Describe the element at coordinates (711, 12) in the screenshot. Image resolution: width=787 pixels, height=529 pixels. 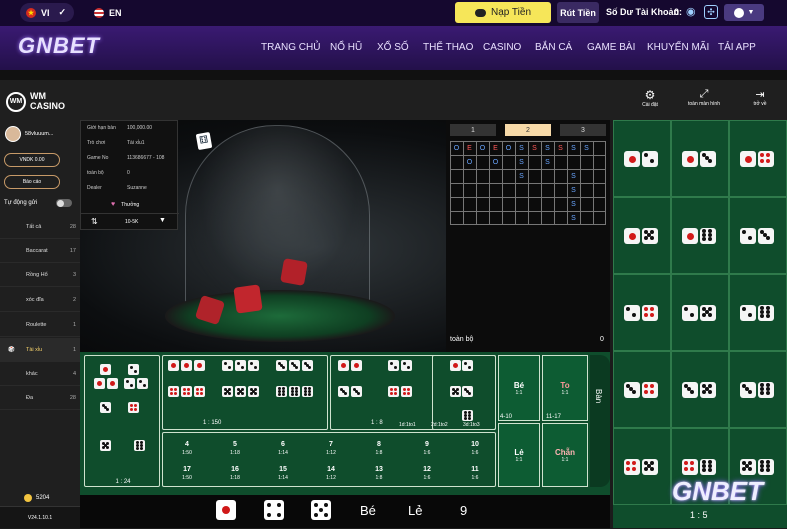
I see `refresh-icon: ✣` at that location.